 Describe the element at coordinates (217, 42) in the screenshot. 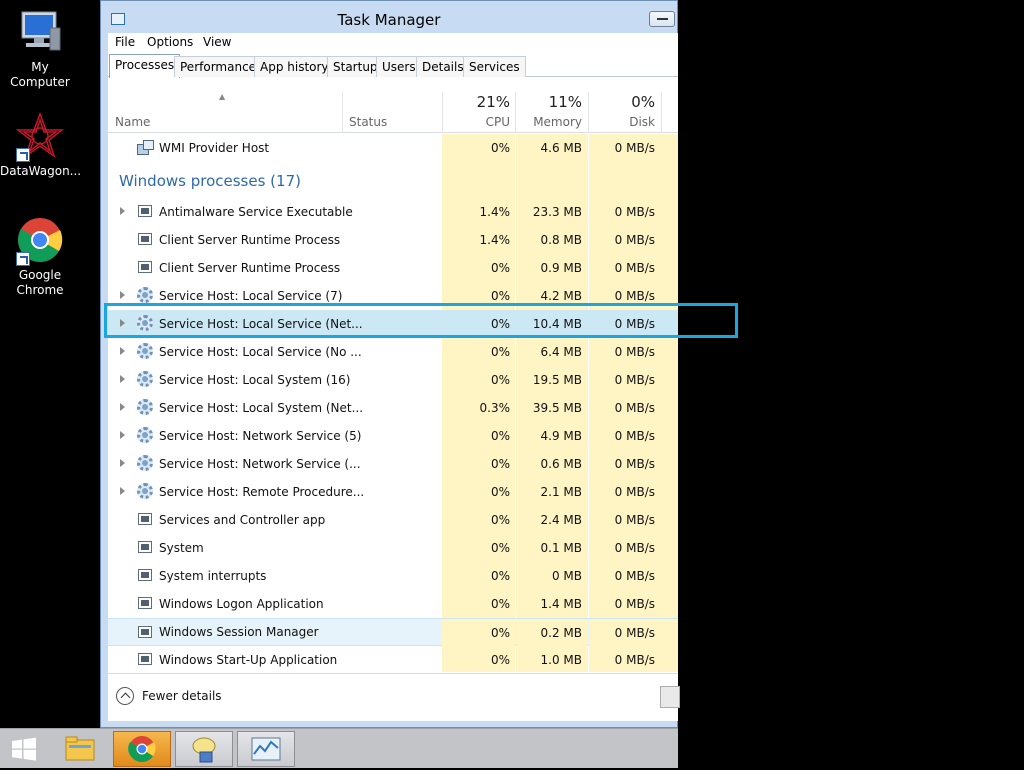

I see `menu-view: View` at that location.